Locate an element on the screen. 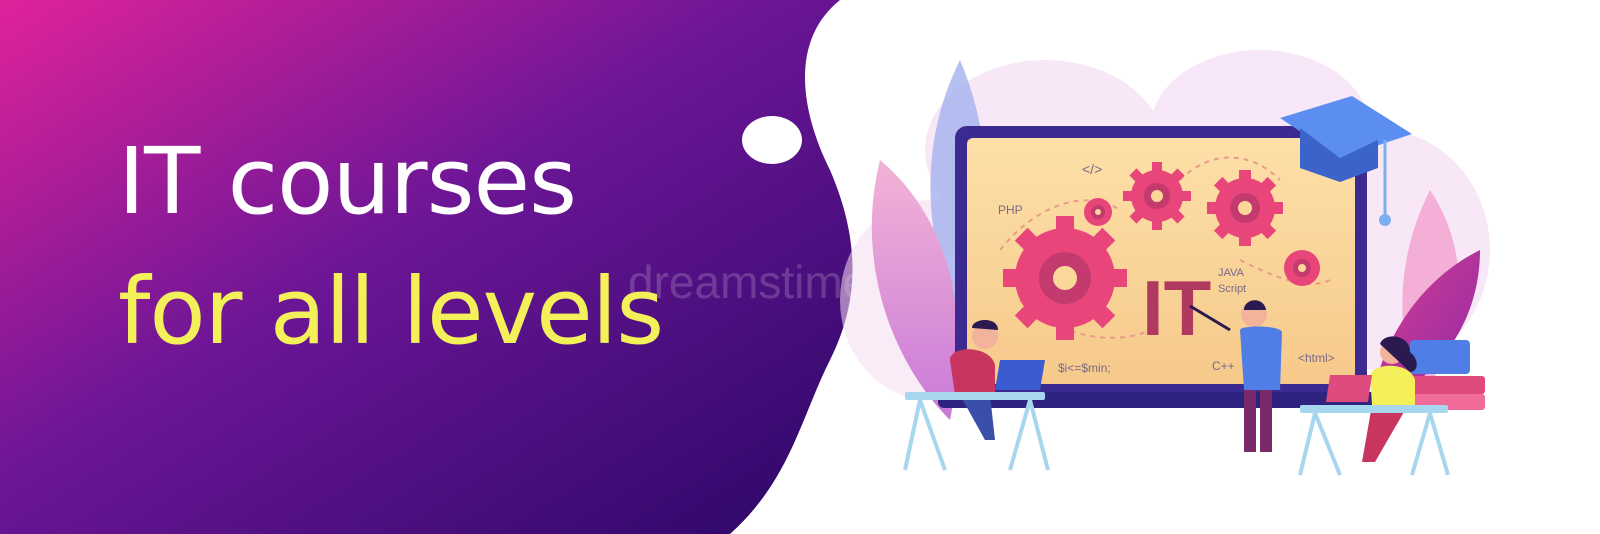  watermark: dreamstime is located at coordinates (748, 282).